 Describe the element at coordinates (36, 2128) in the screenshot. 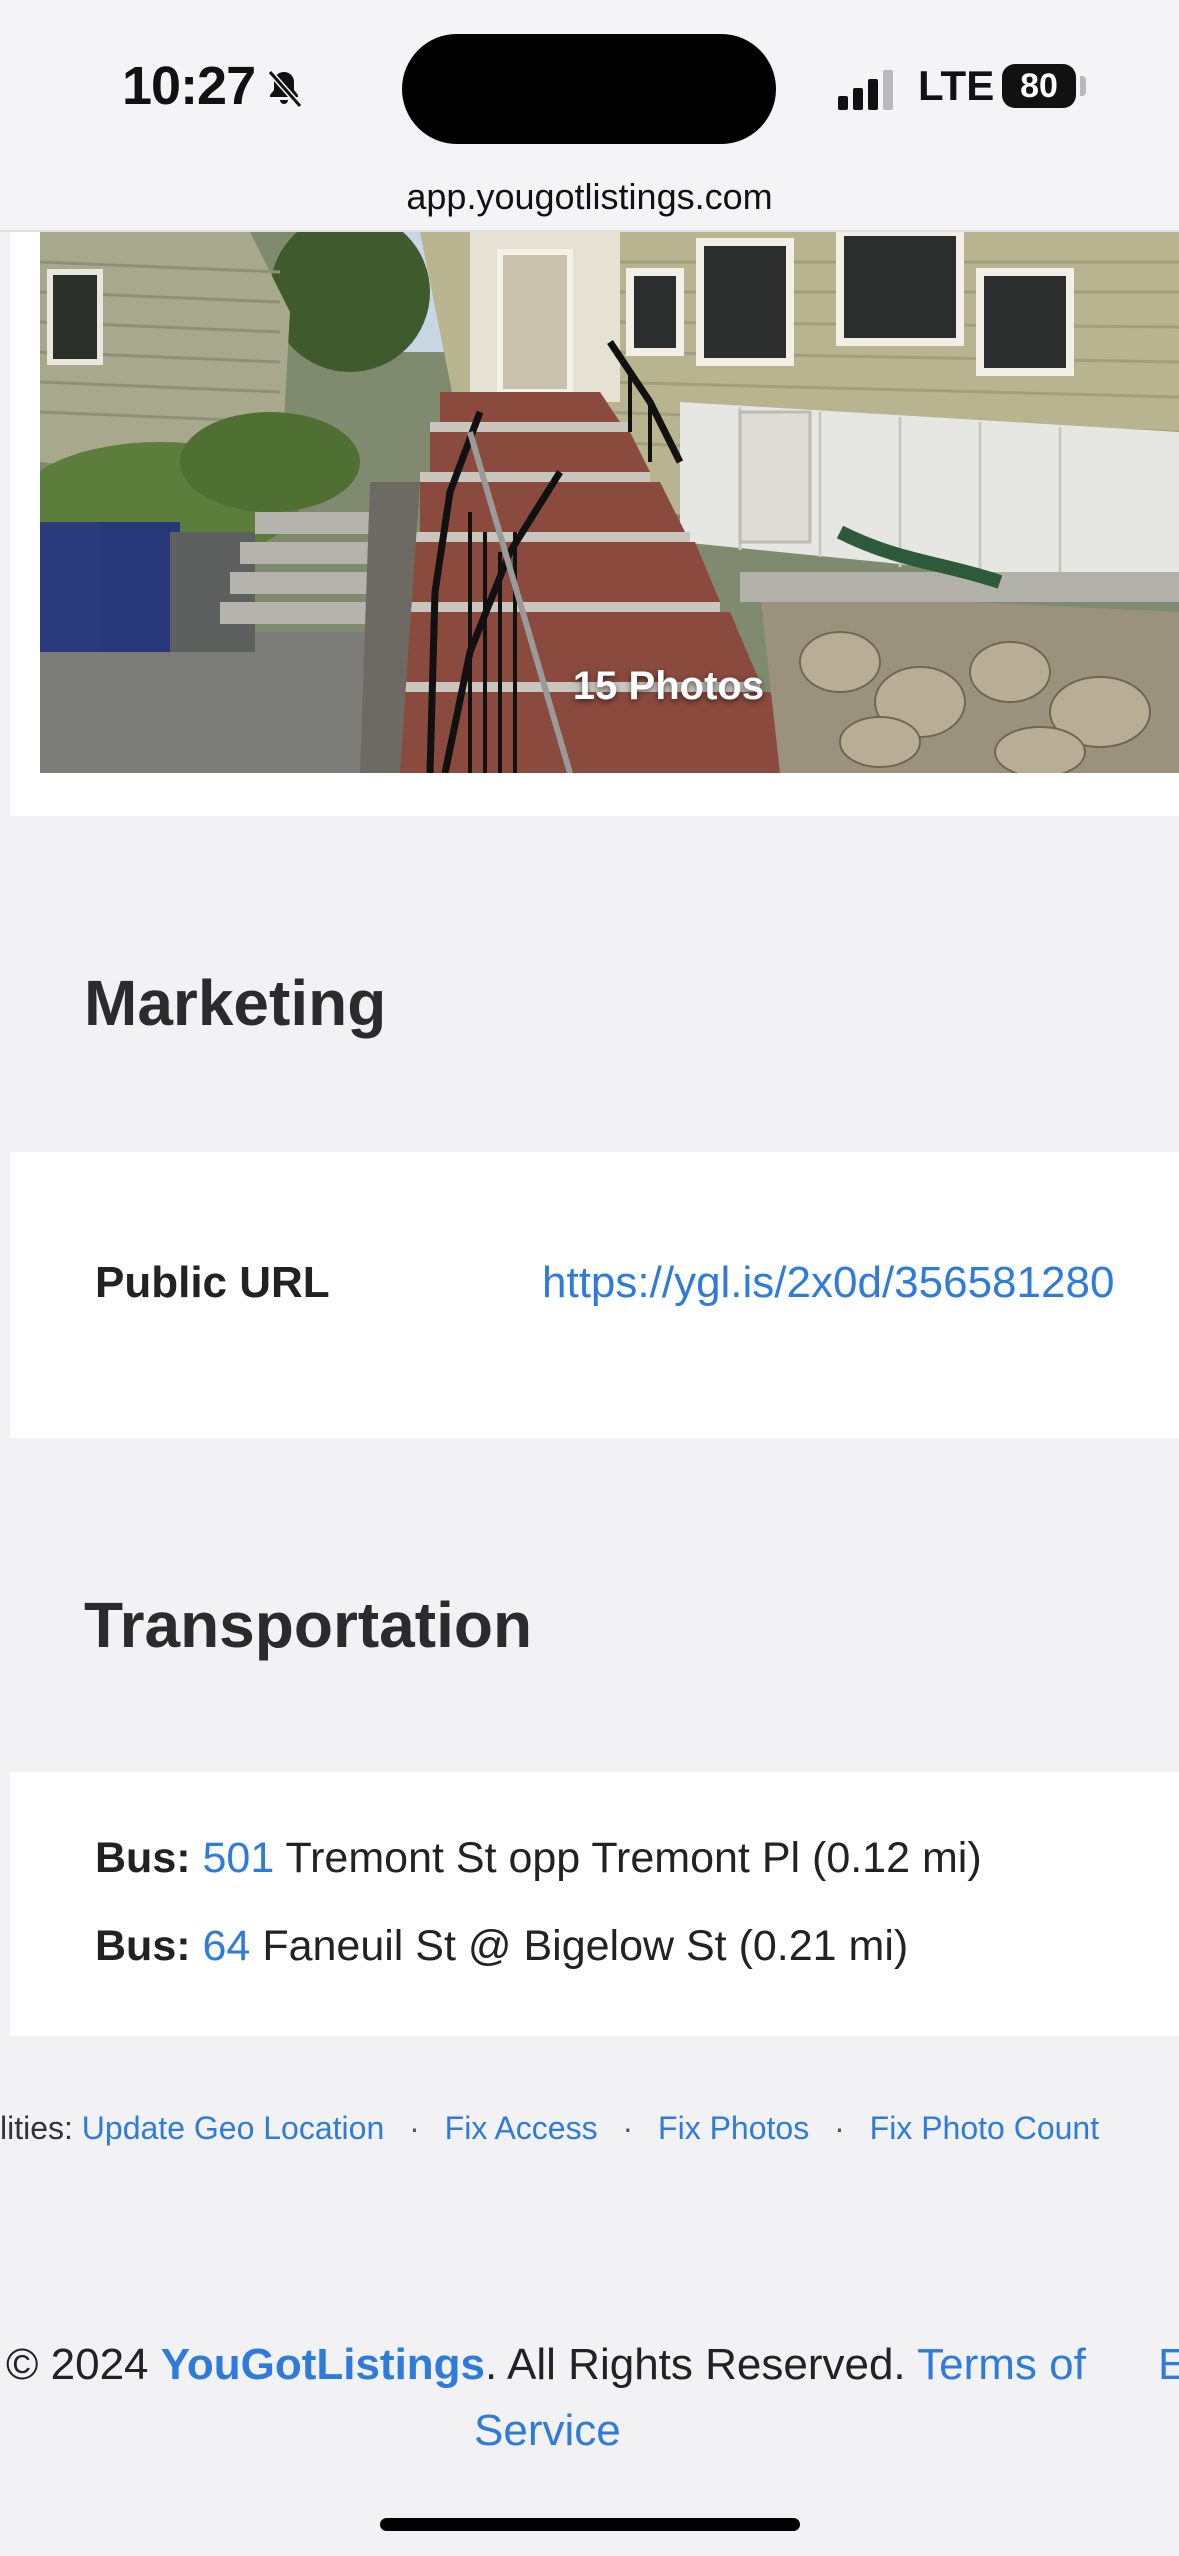

I see `utilities-label: lities:` at that location.